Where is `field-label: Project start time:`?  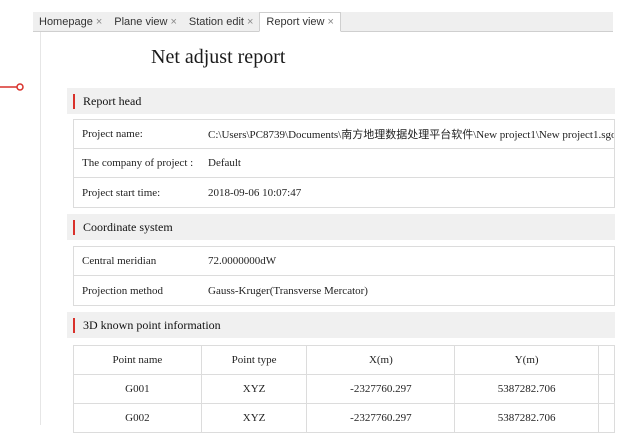
field-label: Project start time: is located at coordinates (121, 192).